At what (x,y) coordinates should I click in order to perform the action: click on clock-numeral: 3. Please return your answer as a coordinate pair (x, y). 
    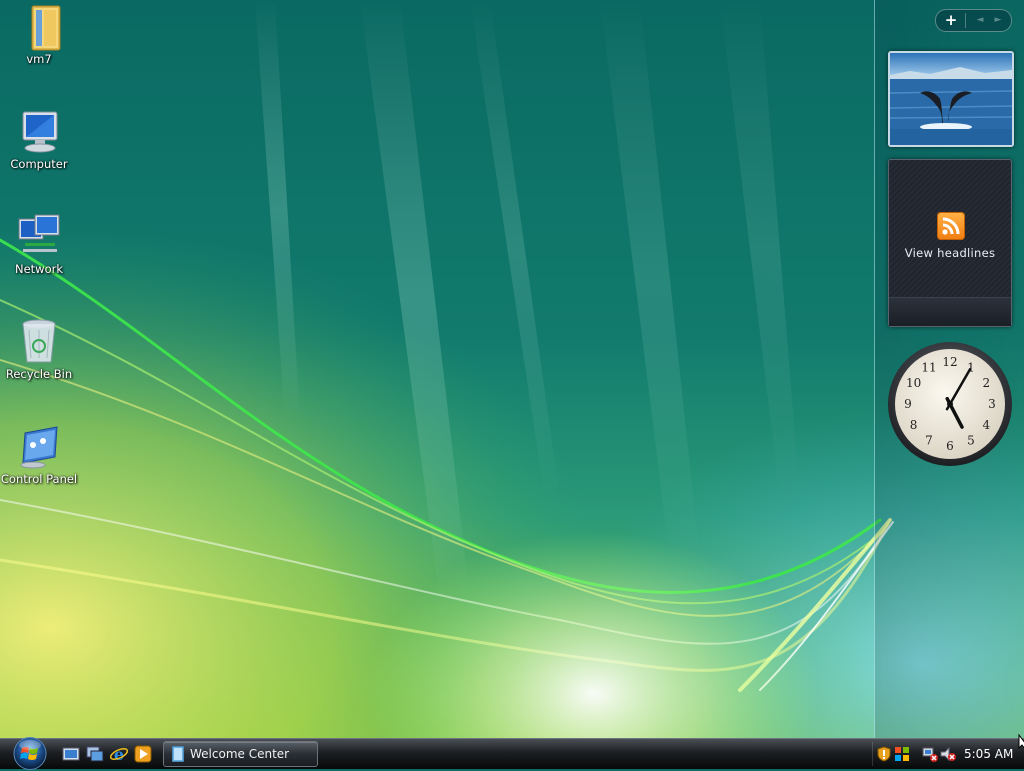
    Looking at the image, I should click on (992, 404).